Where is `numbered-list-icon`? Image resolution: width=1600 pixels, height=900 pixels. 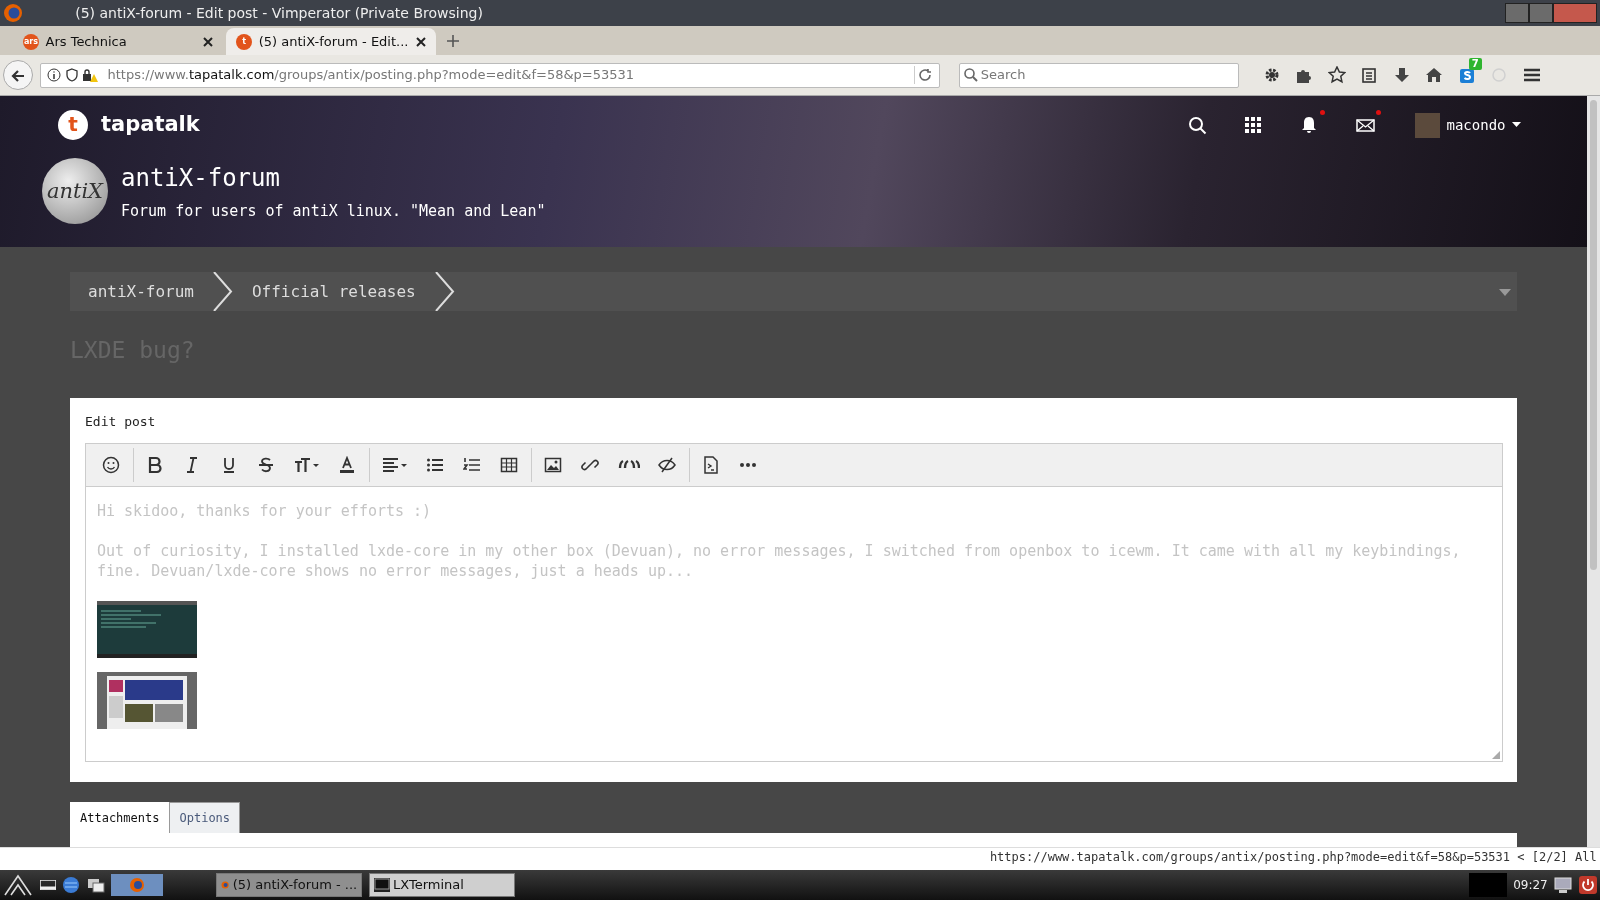
numbered-list-icon is located at coordinates (472, 464).